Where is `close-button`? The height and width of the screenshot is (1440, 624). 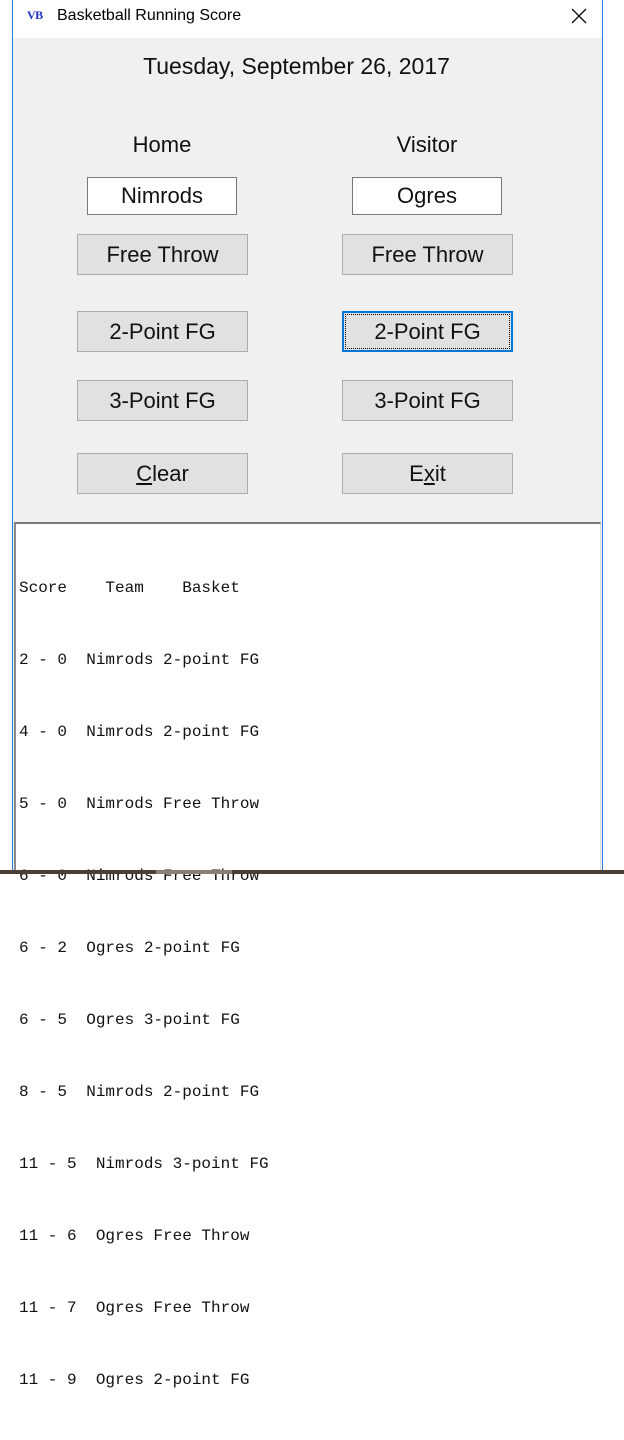 close-button is located at coordinates (579, 16).